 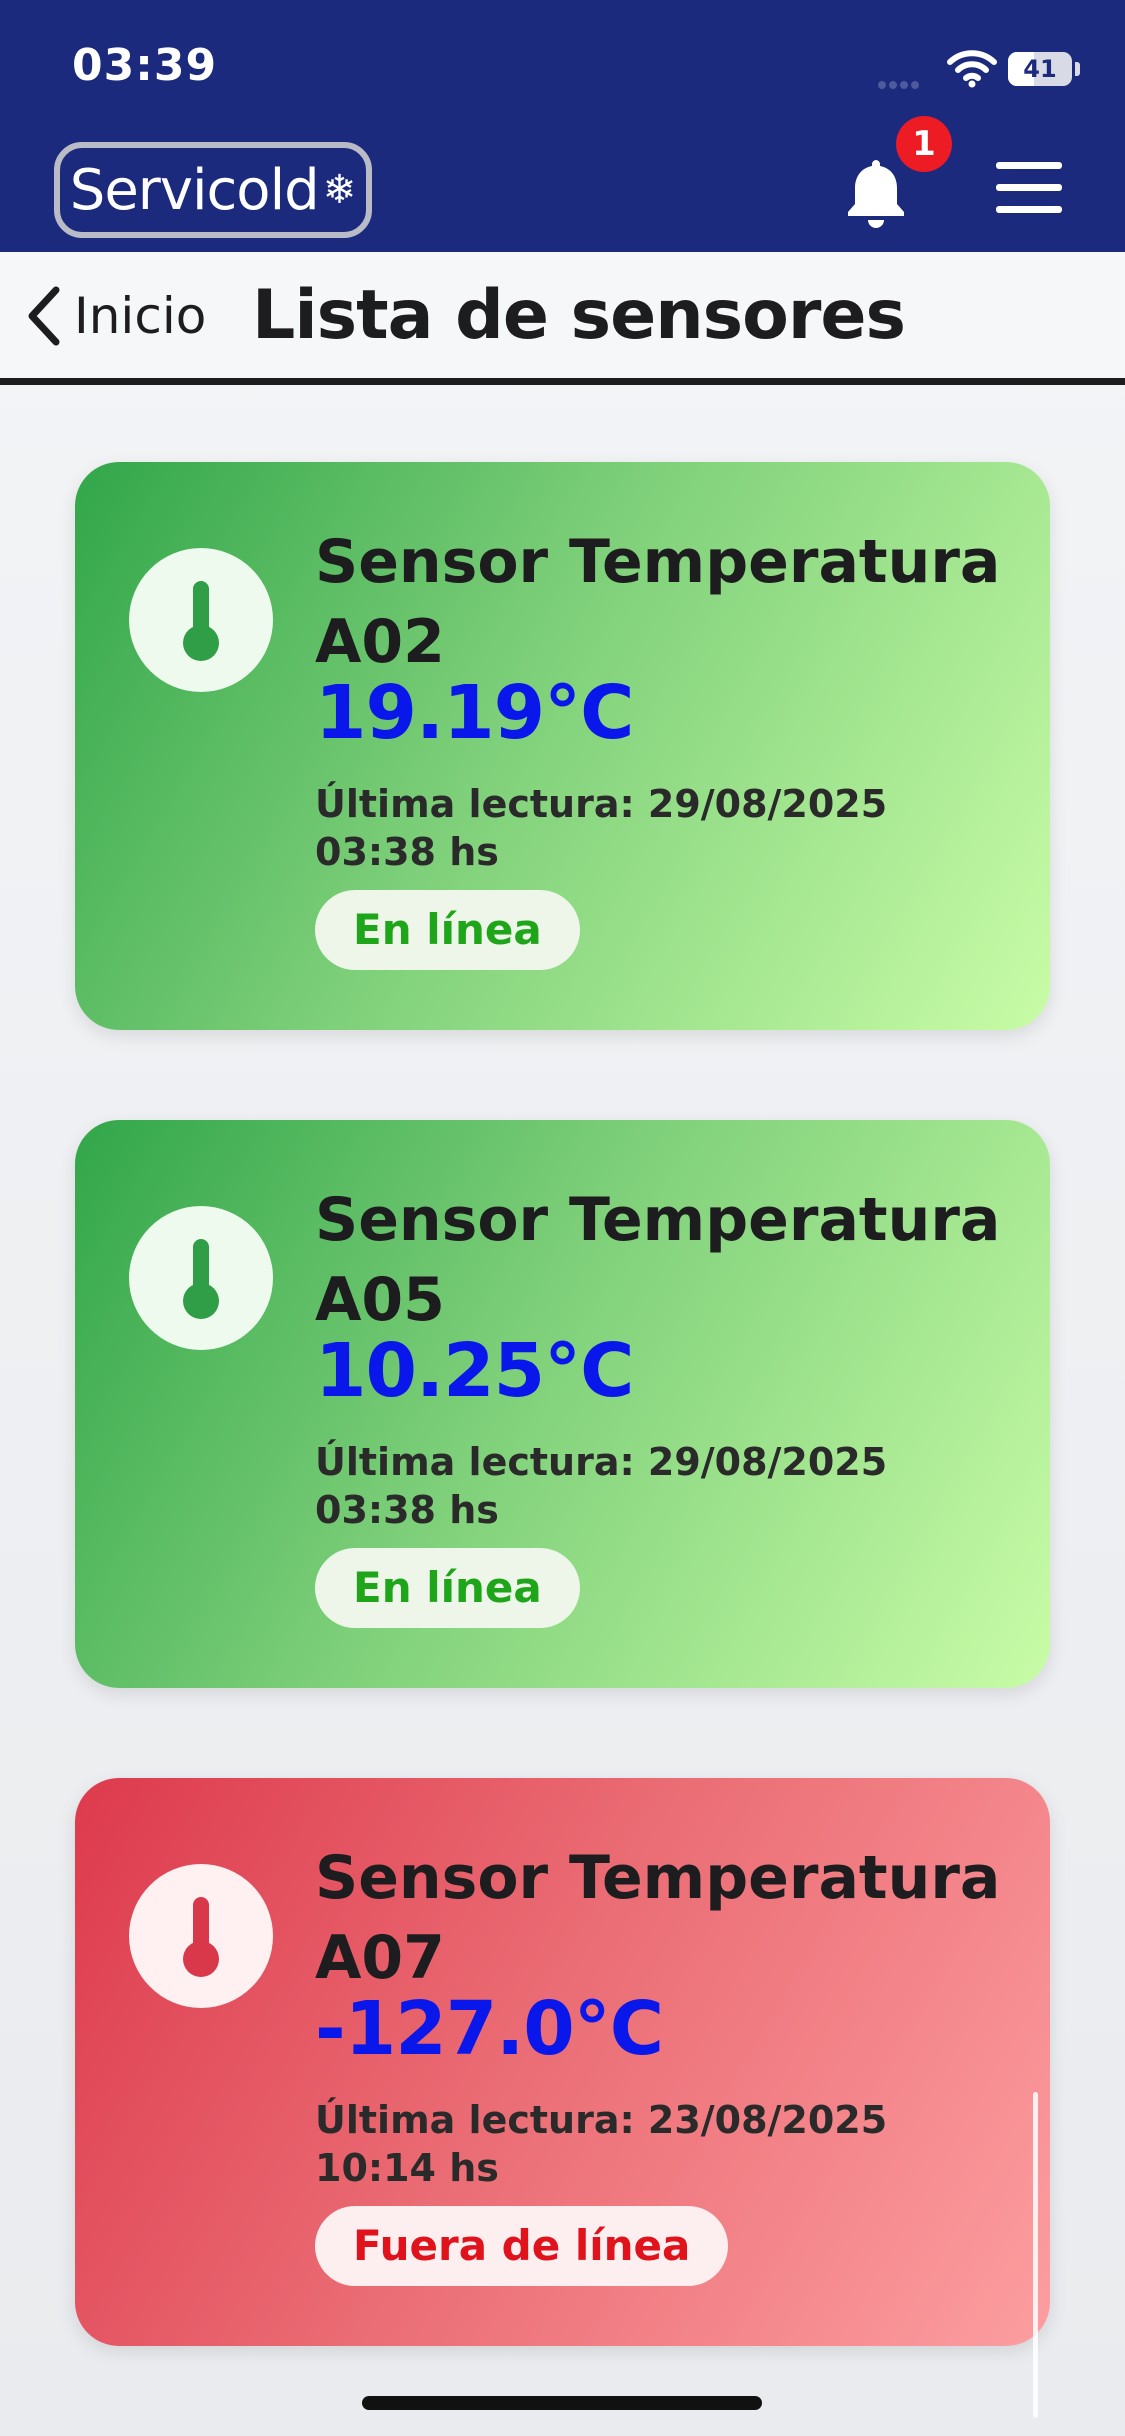 What do you see at coordinates (658, 602) in the screenshot?
I see `sensor-name: Sensor Temperatura A02` at bounding box center [658, 602].